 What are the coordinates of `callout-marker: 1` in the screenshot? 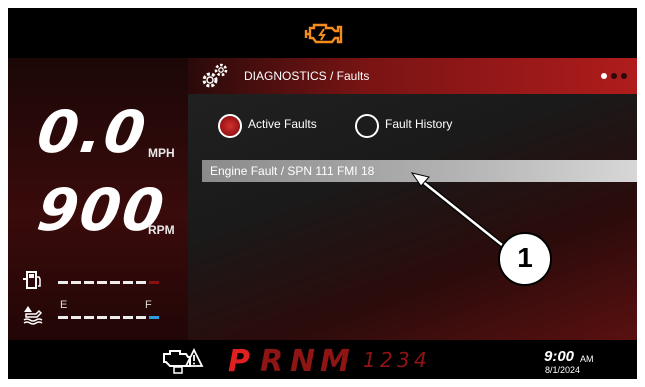 It's located at (525, 259).